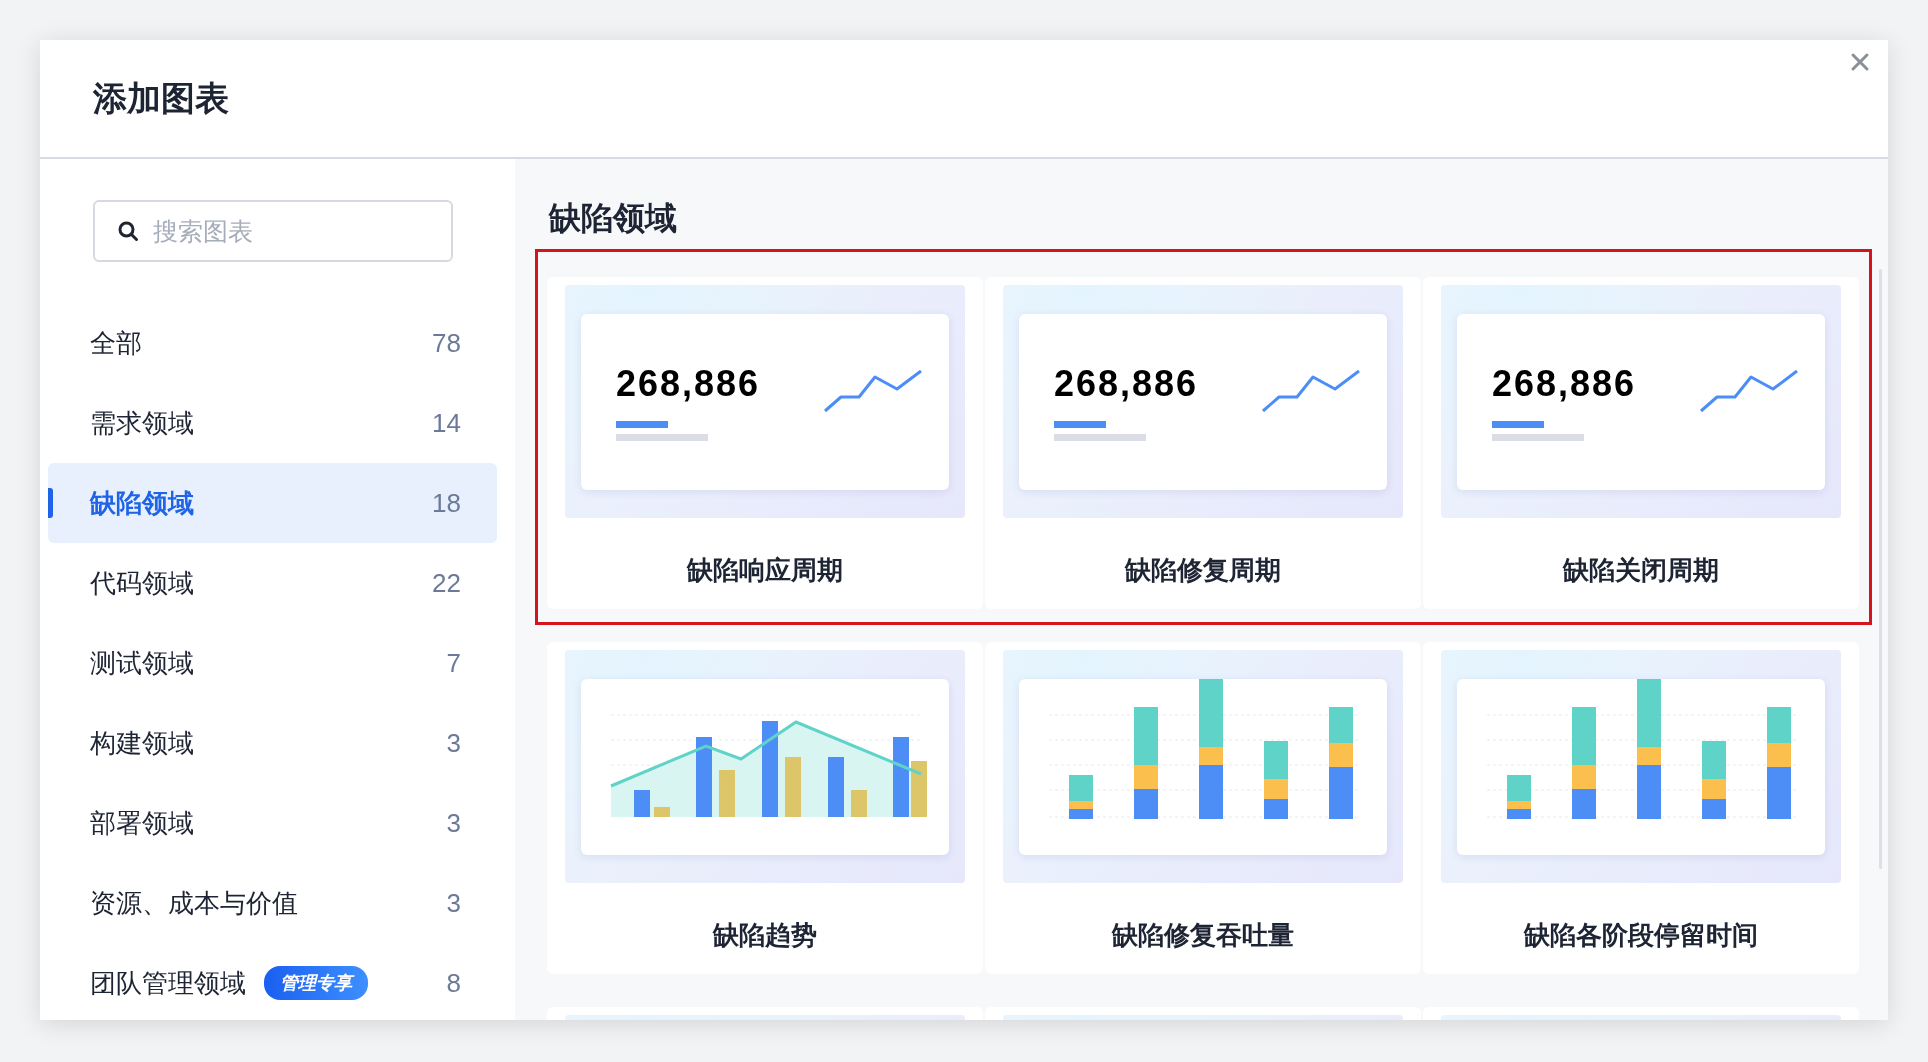 The height and width of the screenshot is (1062, 1928). What do you see at coordinates (765, 570) in the screenshot?
I see `chart-title: 缺陷响应周期` at bounding box center [765, 570].